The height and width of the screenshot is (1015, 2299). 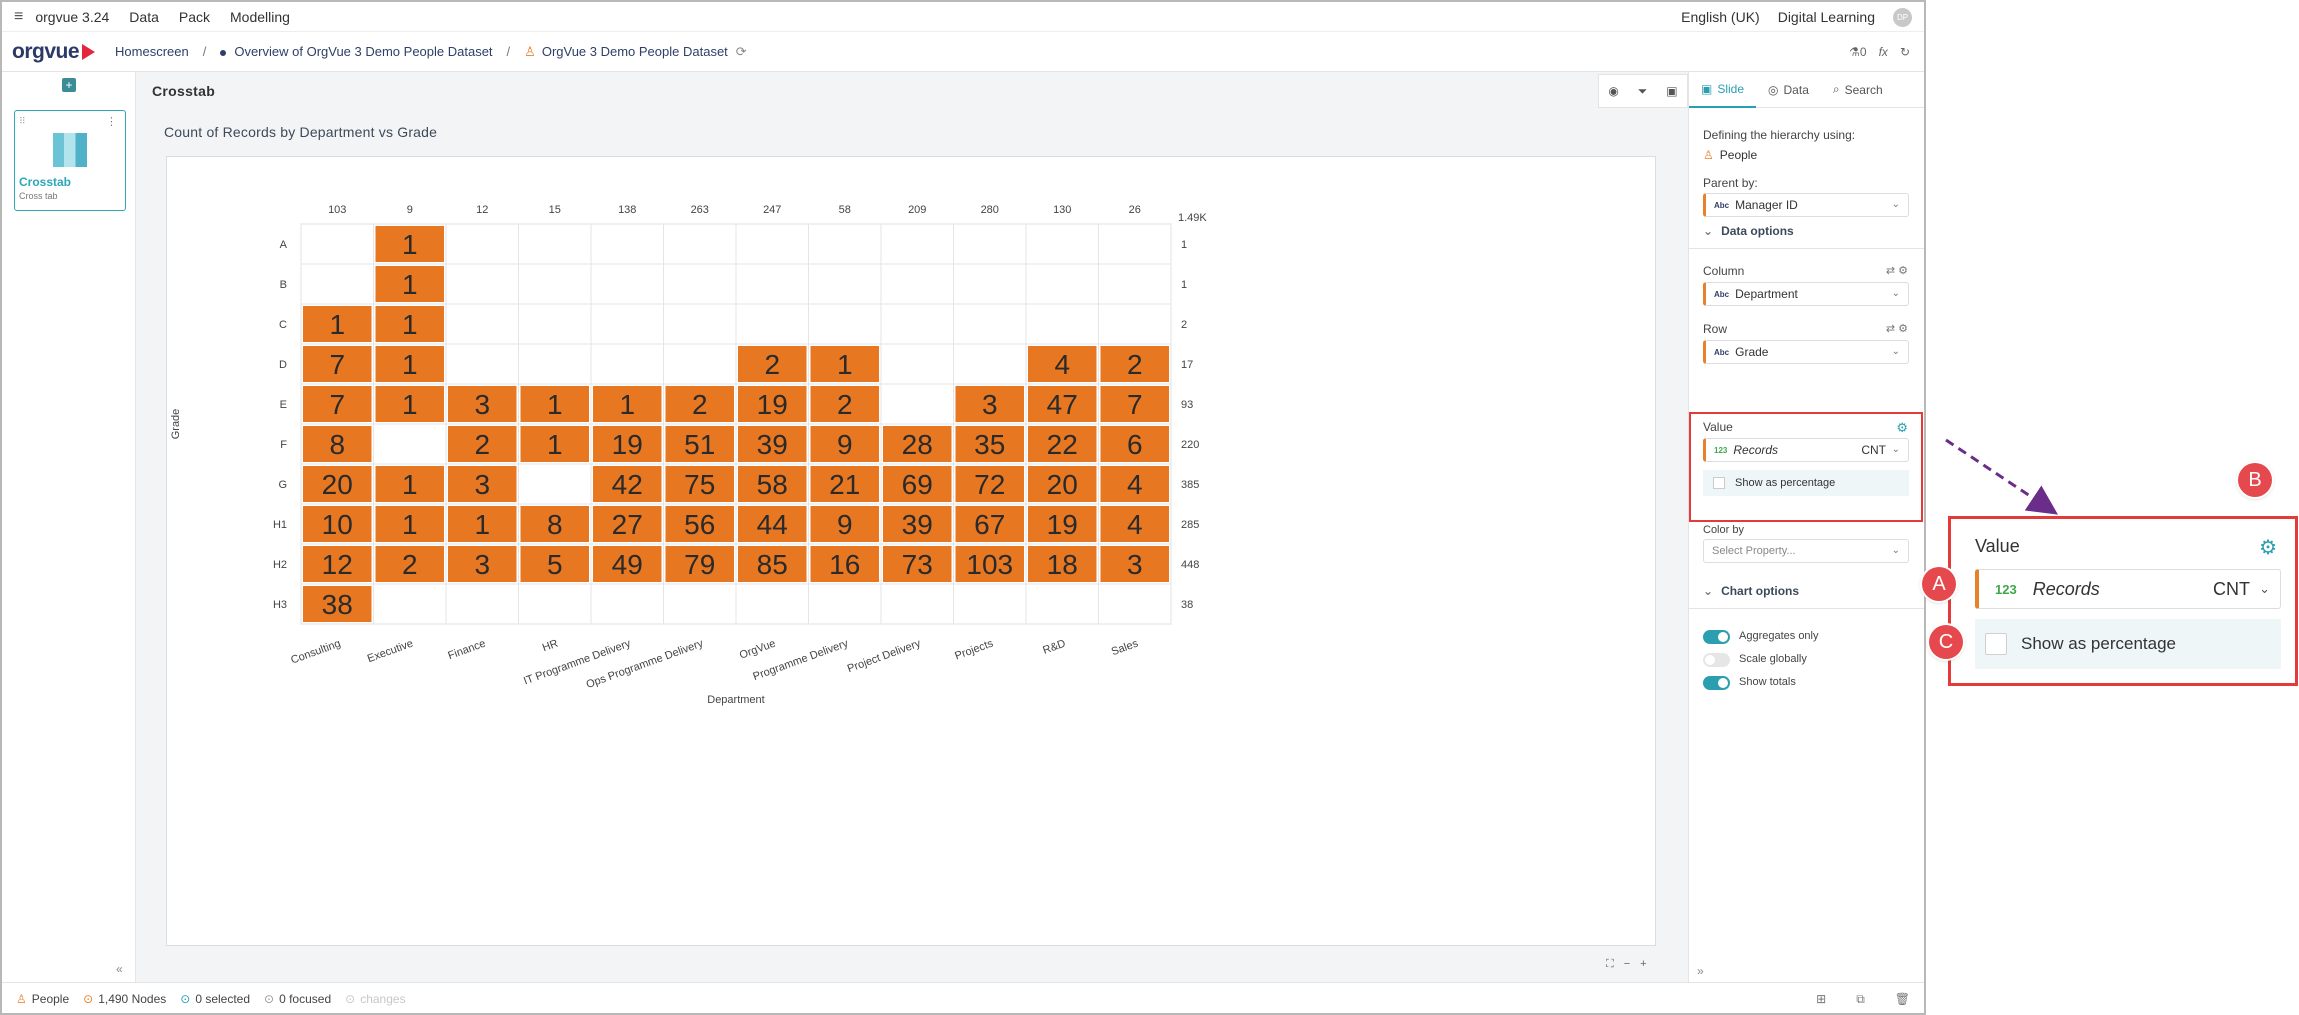 What do you see at coordinates (1062, 444) in the screenshot?
I see `cell-value-label: 22` at bounding box center [1062, 444].